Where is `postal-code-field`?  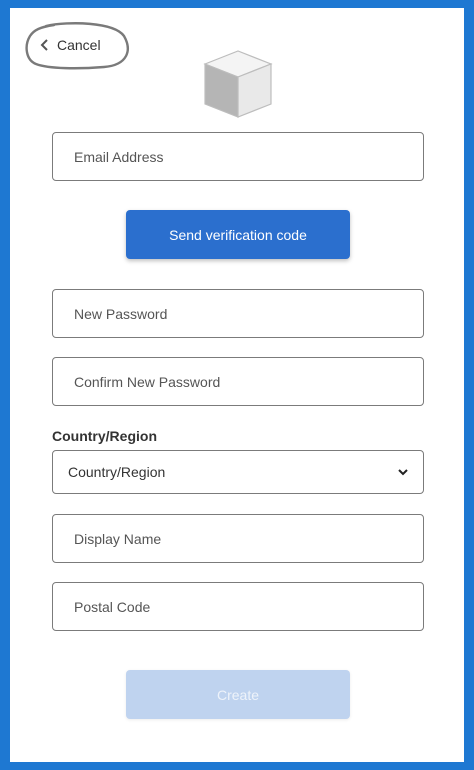
postal-code-field is located at coordinates (238, 606).